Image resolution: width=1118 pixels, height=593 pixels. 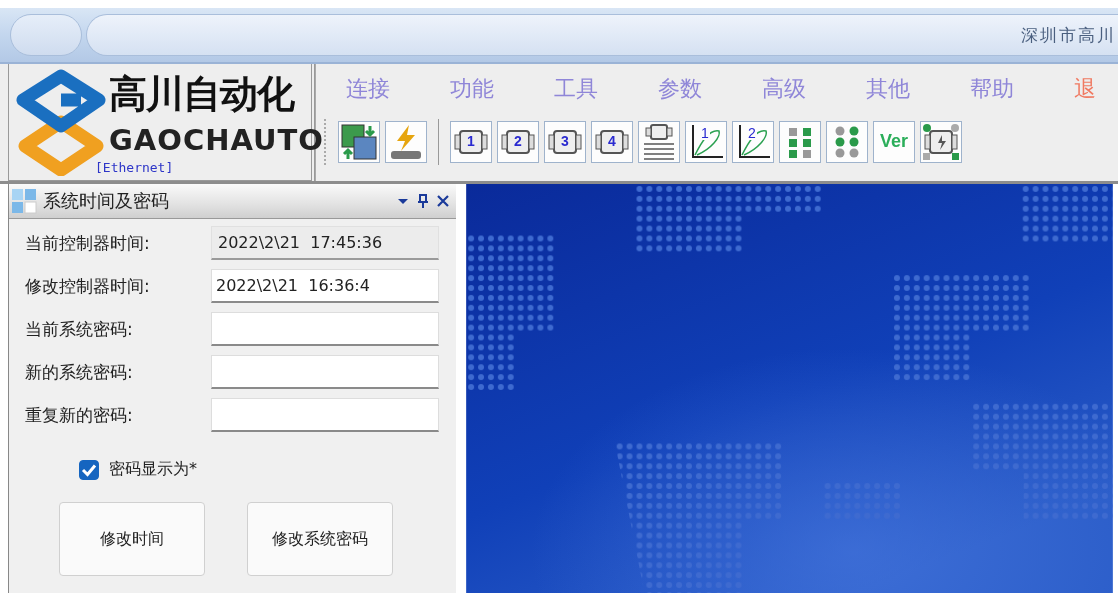 What do you see at coordinates (706, 141) in the screenshot?
I see `chart-button: 1` at bounding box center [706, 141].